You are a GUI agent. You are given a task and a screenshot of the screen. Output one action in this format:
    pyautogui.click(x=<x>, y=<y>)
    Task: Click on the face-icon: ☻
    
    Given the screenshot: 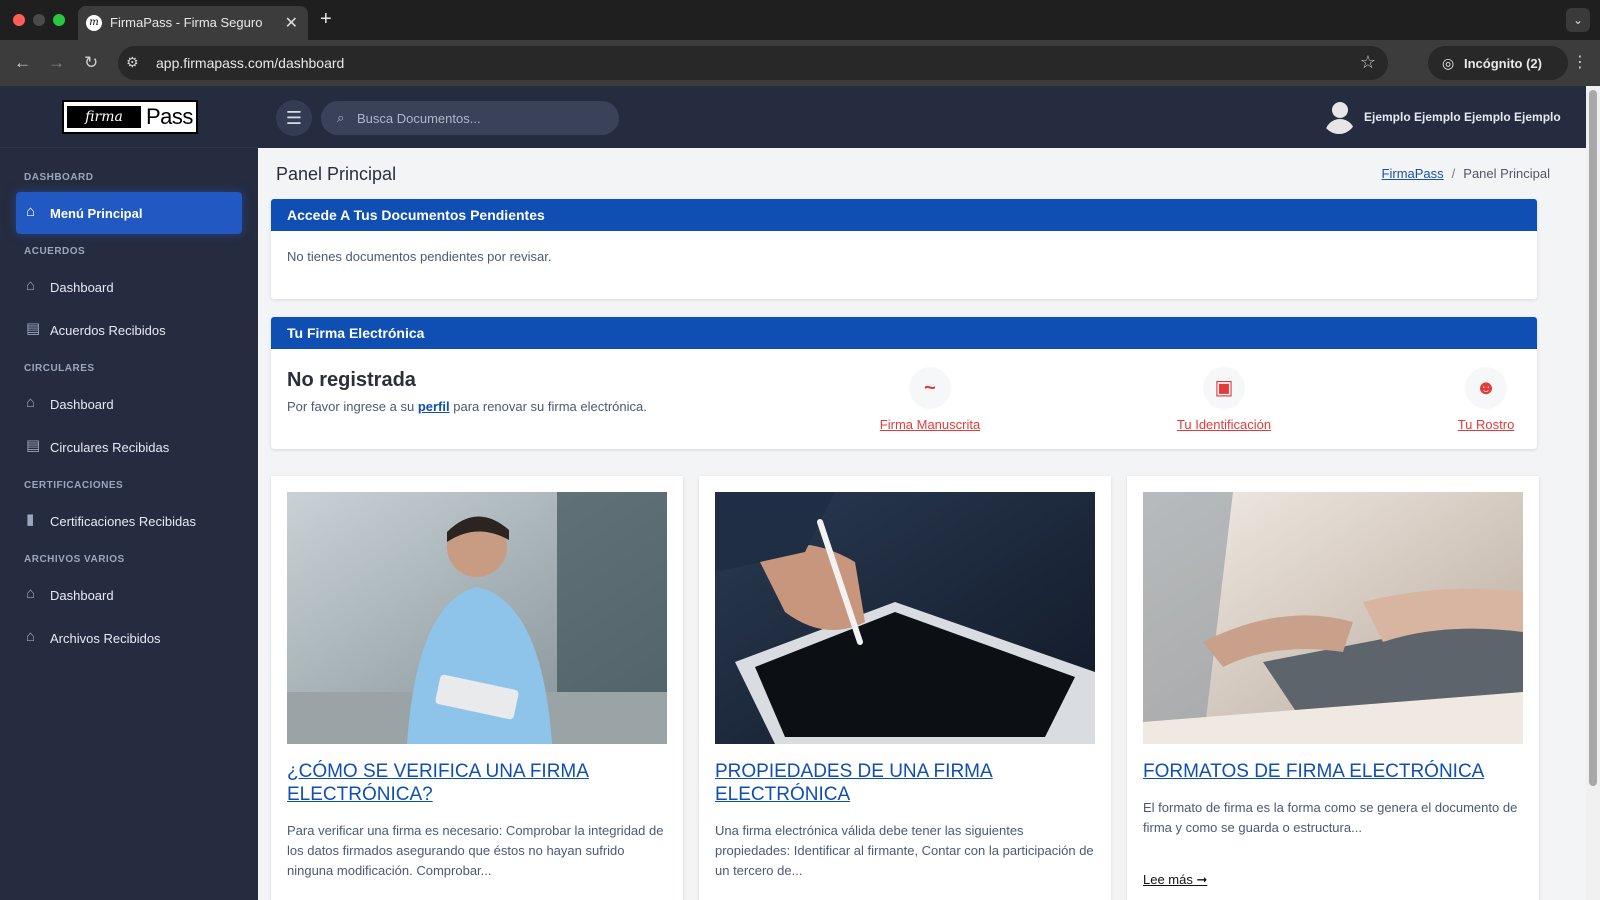 What is the action you would take?
    pyautogui.click(x=1486, y=388)
    